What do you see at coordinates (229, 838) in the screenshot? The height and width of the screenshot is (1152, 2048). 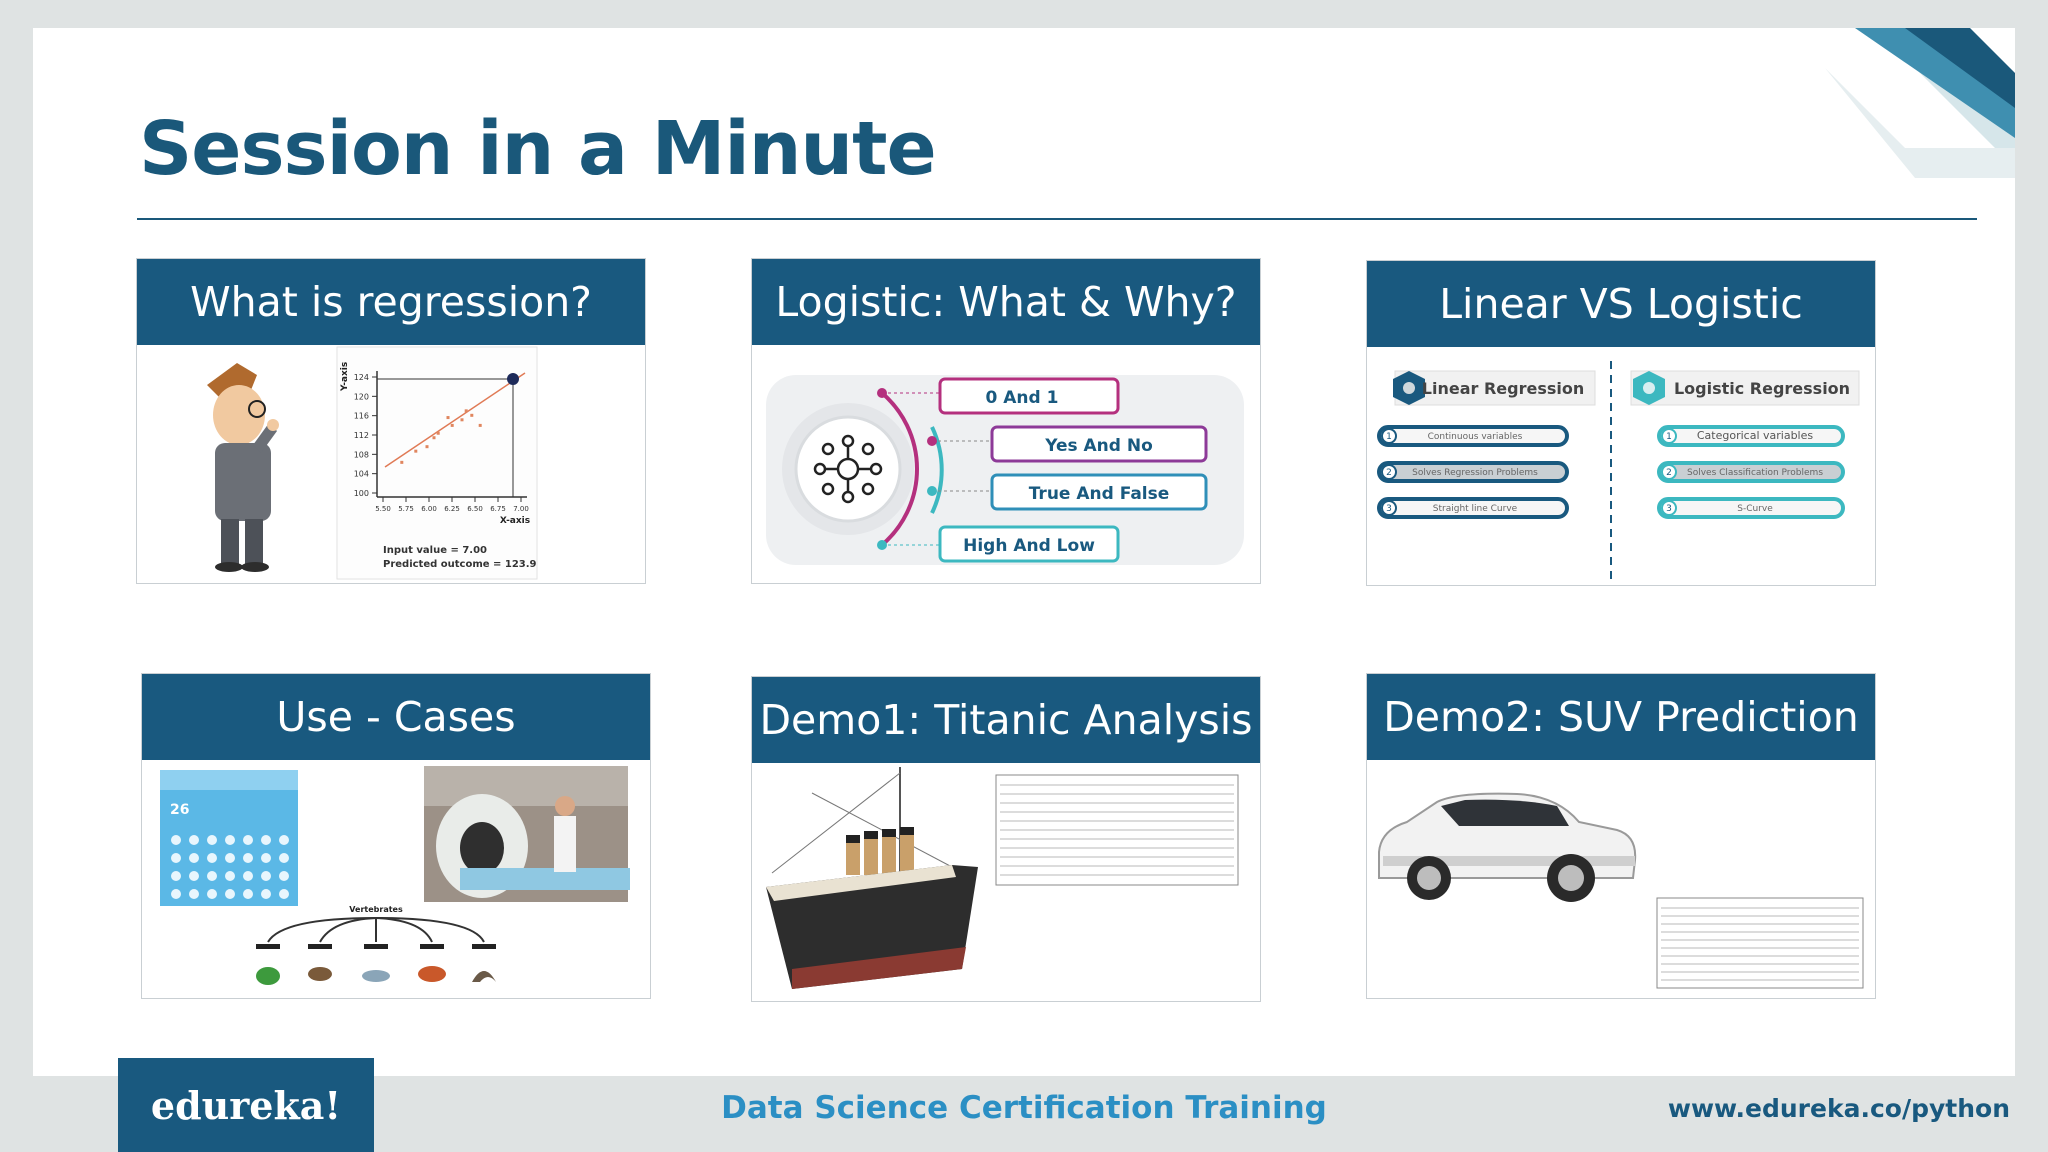 I see `weather-app-icon: 26` at bounding box center [229, 838].